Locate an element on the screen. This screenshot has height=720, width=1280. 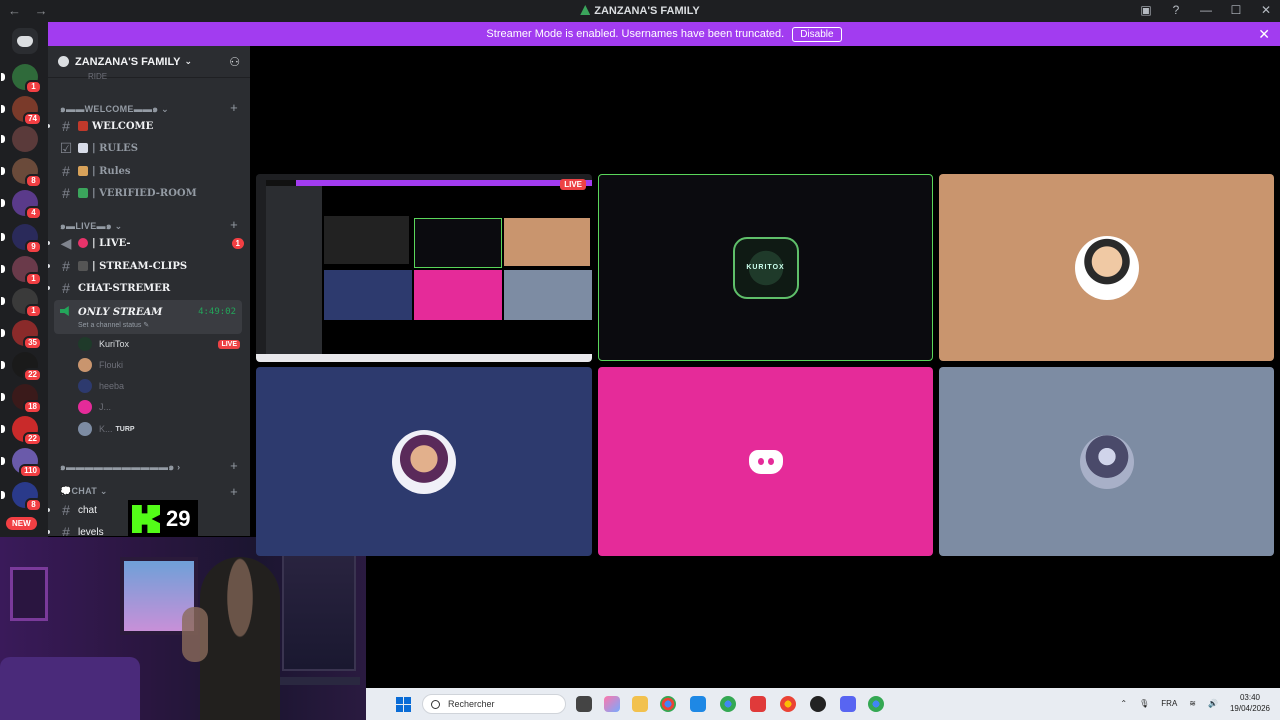
close-window-button: ✕ is located at coordinates (1266, 10).